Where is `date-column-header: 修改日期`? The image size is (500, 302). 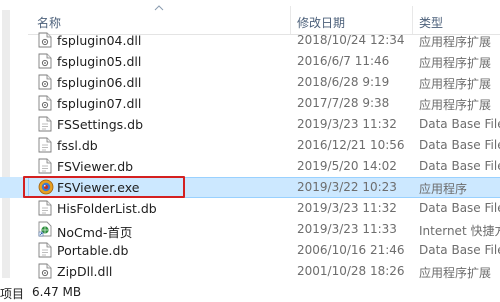 date-column-header: 修改日期 is located at coordinates (321, 22).